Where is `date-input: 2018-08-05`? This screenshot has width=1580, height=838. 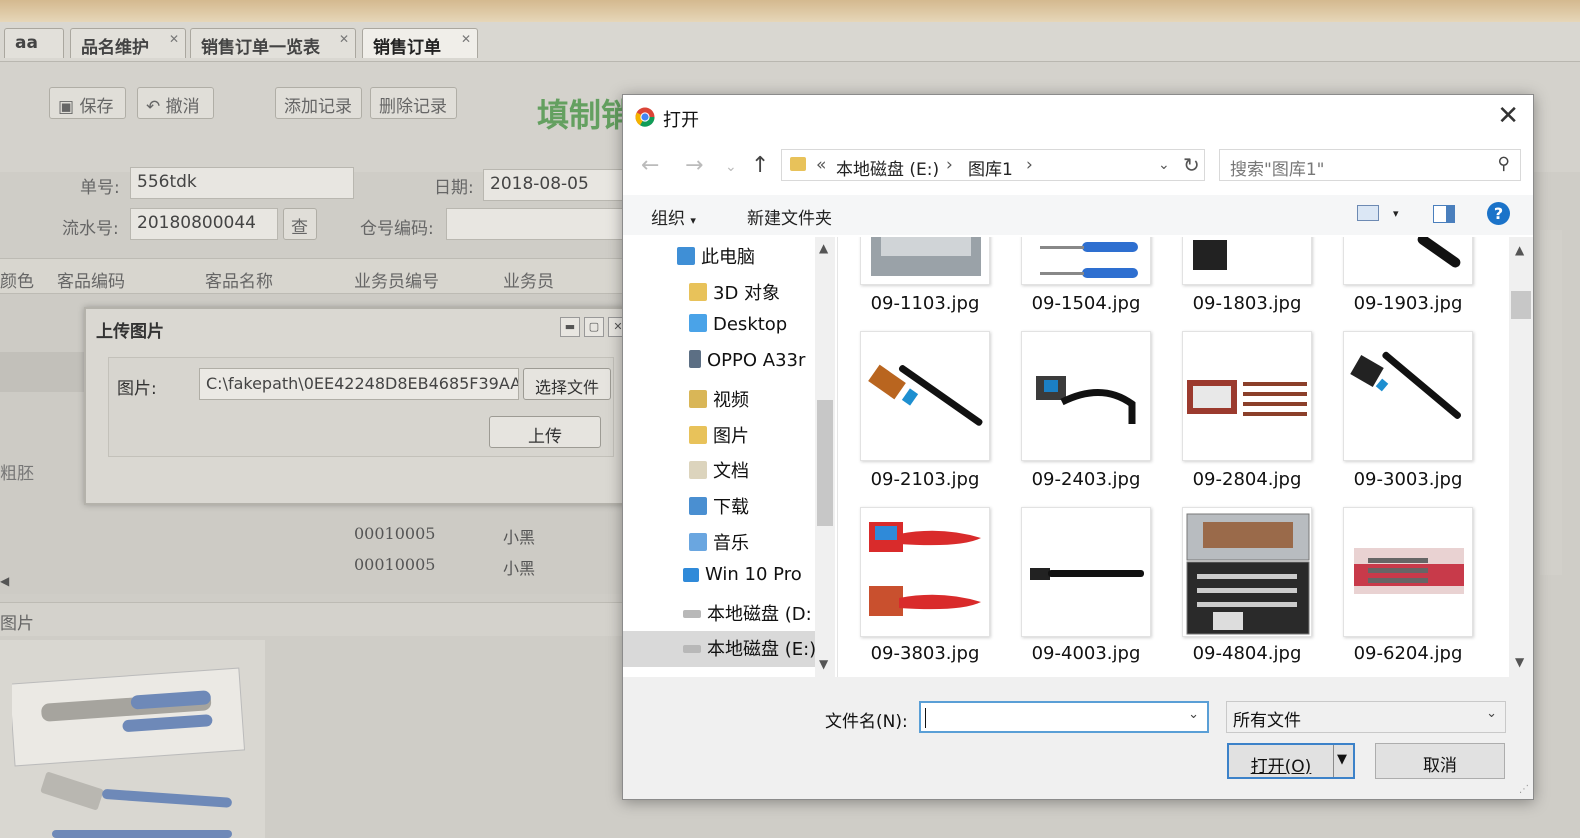 date-input: 2018-08-05 is located at coordinates (553, 185).